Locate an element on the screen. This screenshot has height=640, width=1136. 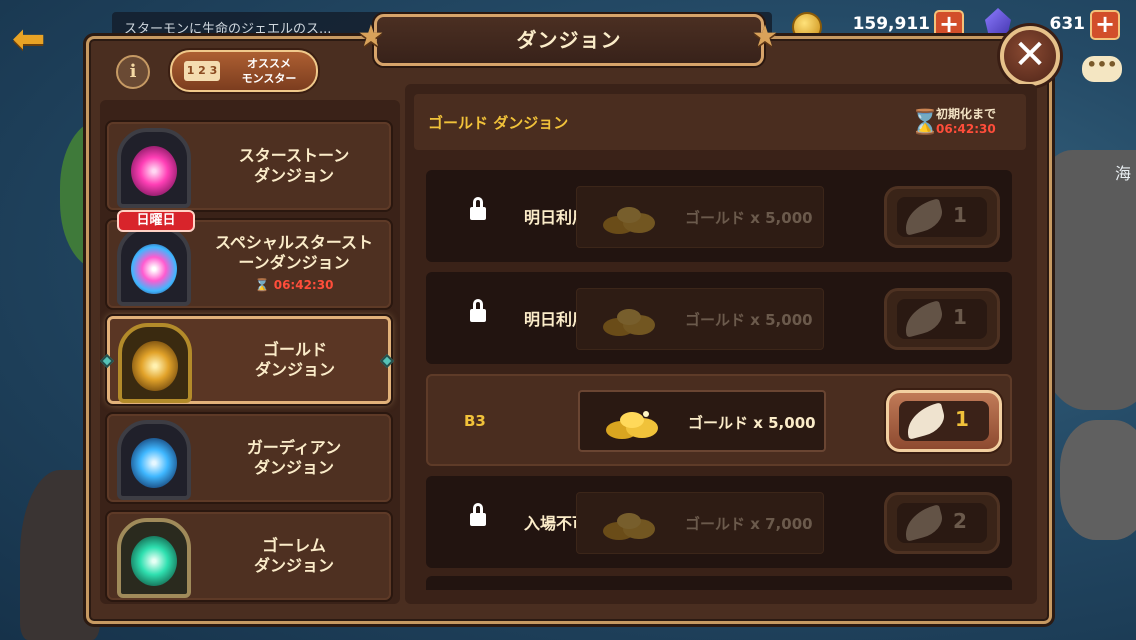
enter-button: 2 is located at coordinates (942, 523).